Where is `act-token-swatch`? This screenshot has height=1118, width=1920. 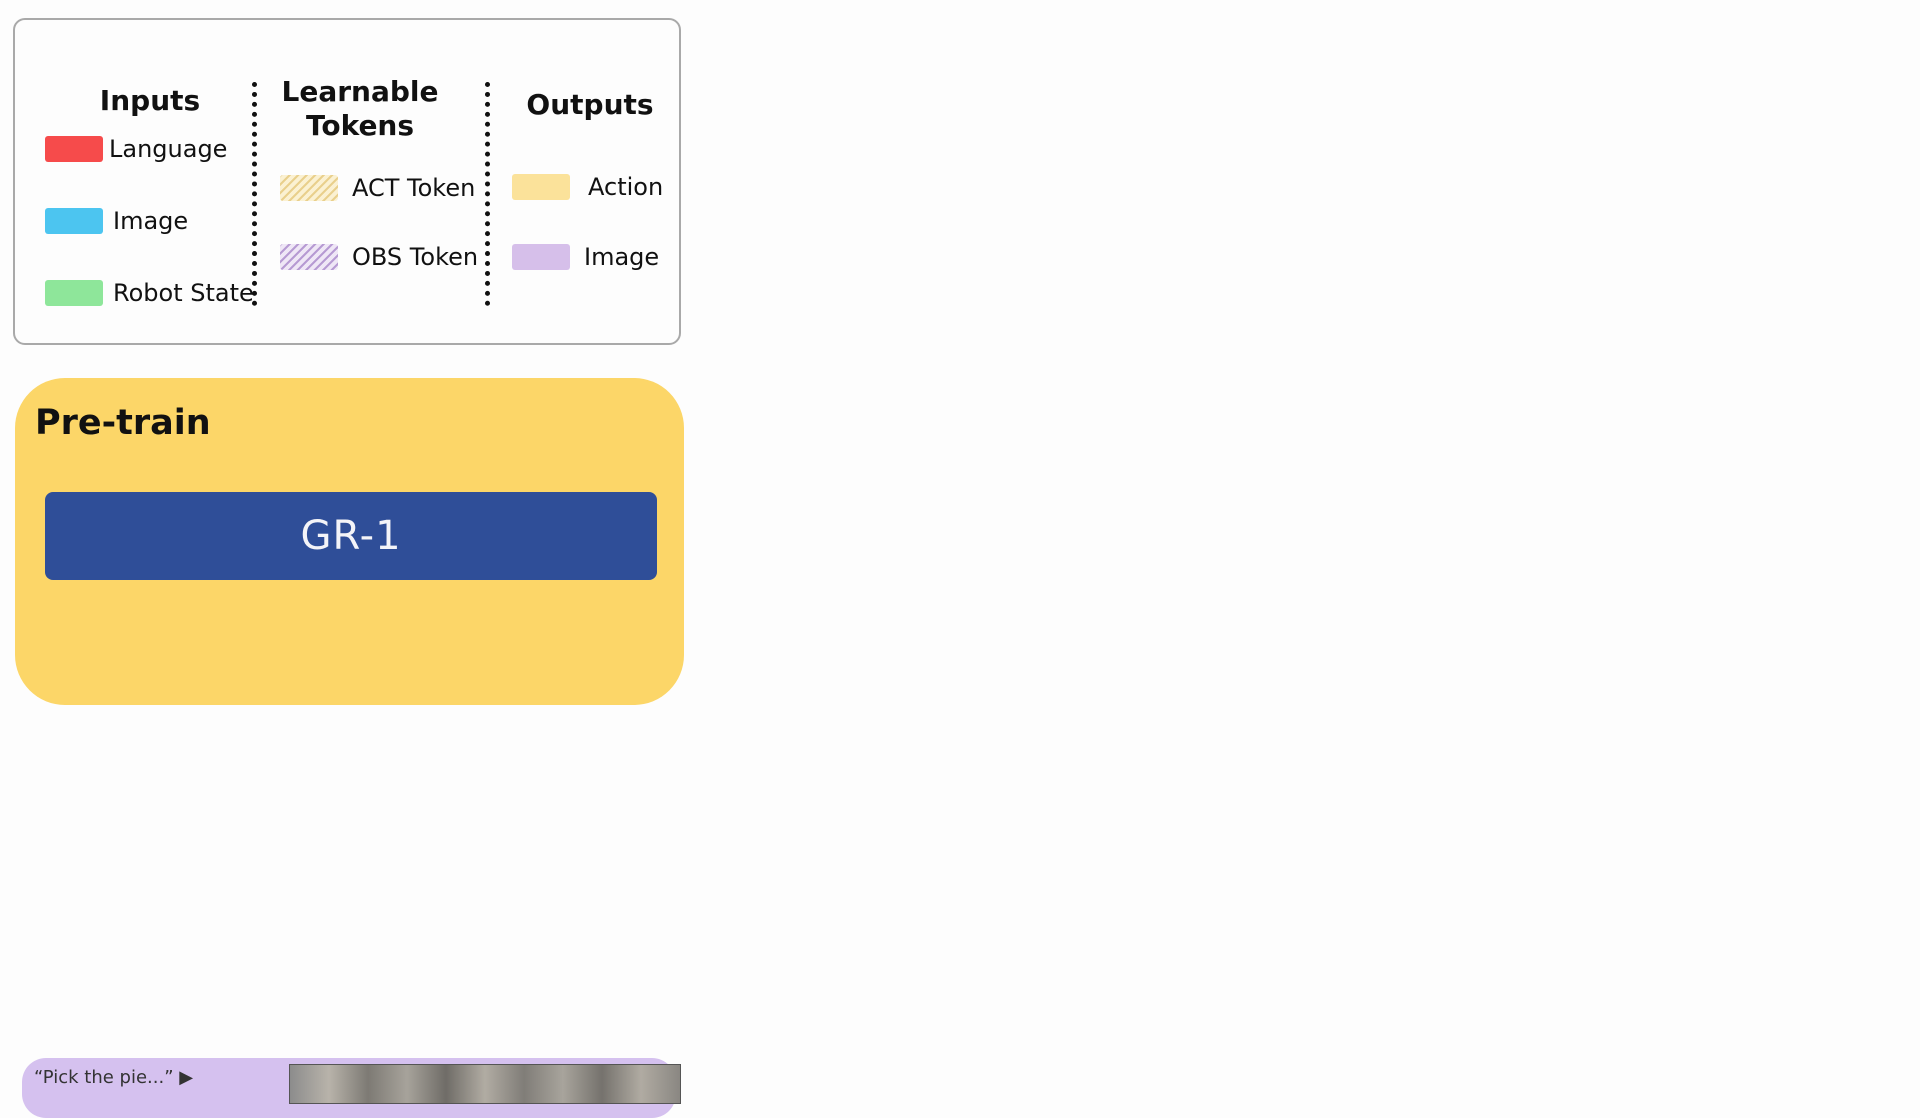
act-token-swatch is located at coordinates (309, 188).